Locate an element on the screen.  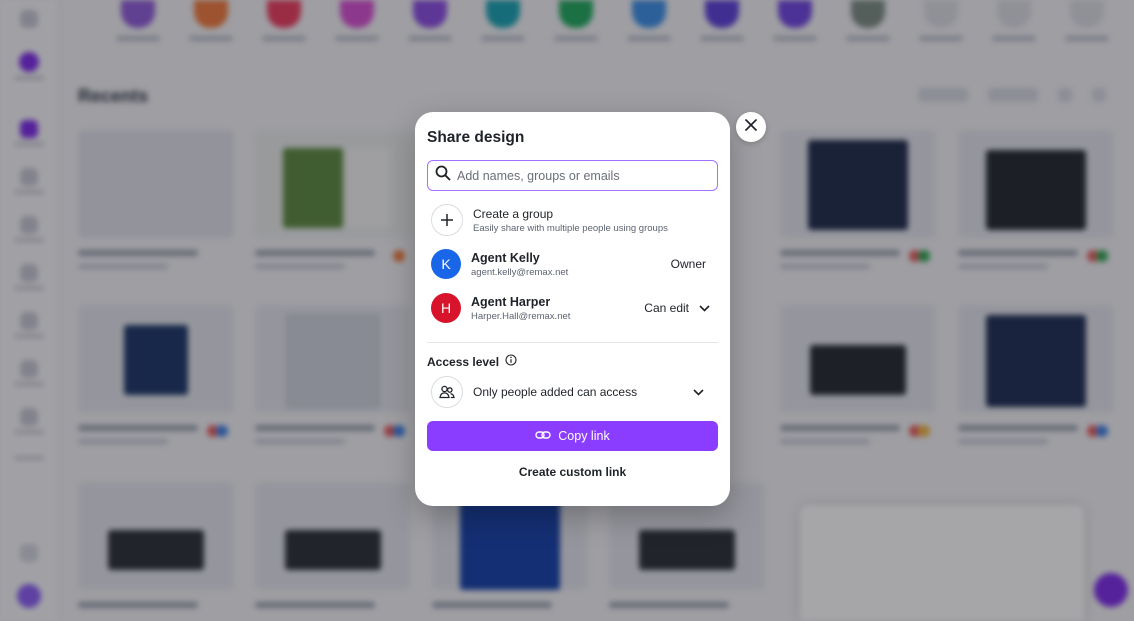
access-level-dropdown: Only people added can access is located at coordinates (572, 392).